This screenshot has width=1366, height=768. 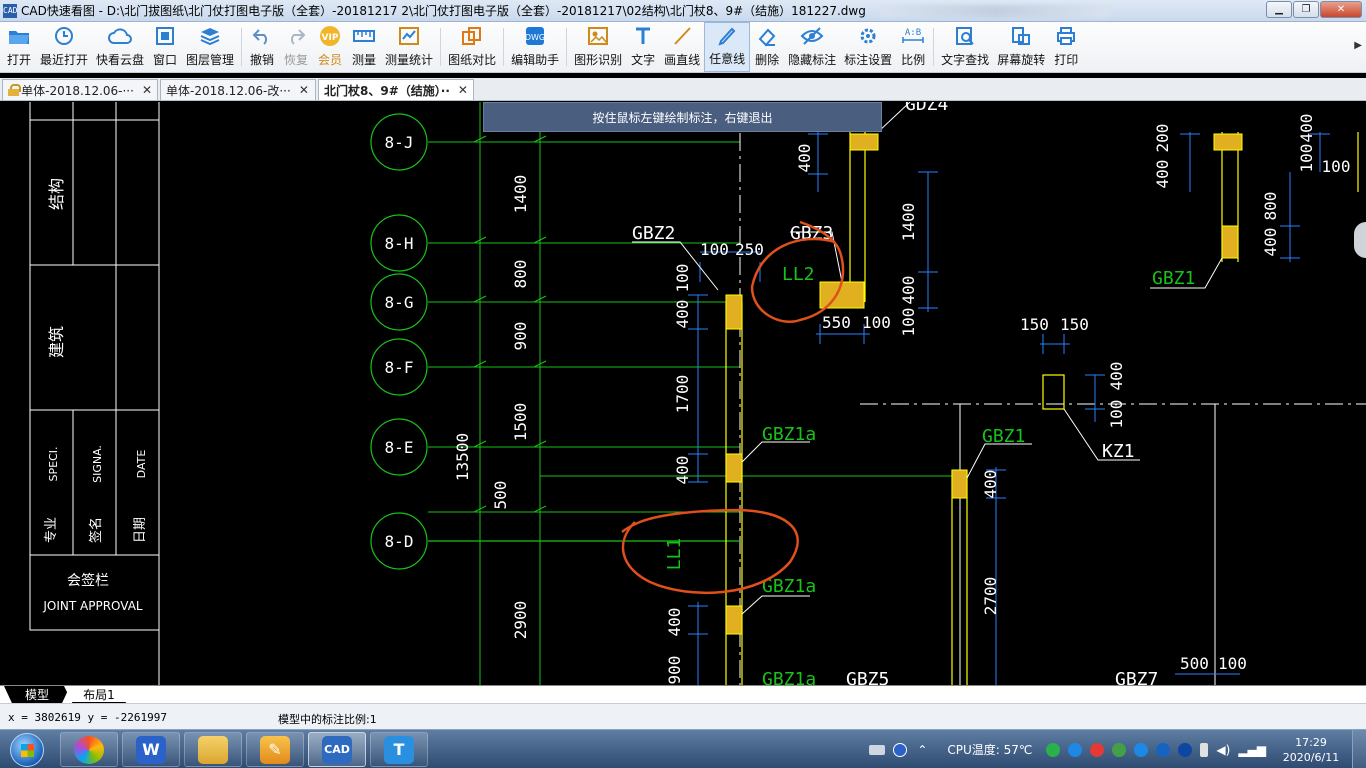 What do you see at coordinates (1075, 749) in the screenshot?
I see `settings-tray-icon` at bounding box center [1075, 749].